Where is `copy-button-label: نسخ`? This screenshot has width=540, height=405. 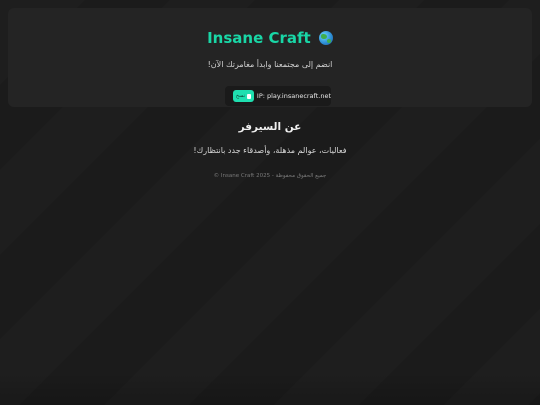
copy-button-label: نسخ is located at coordinates (240, 96).